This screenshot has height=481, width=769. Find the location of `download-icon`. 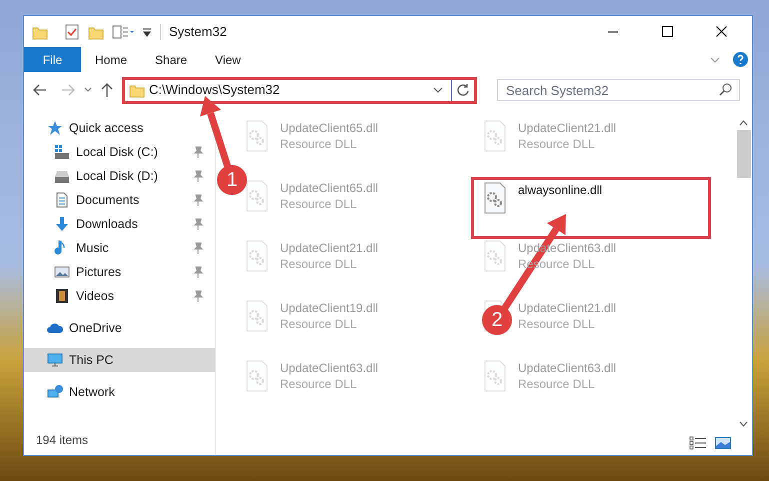

download-icon is located at coordinates (62, 224).